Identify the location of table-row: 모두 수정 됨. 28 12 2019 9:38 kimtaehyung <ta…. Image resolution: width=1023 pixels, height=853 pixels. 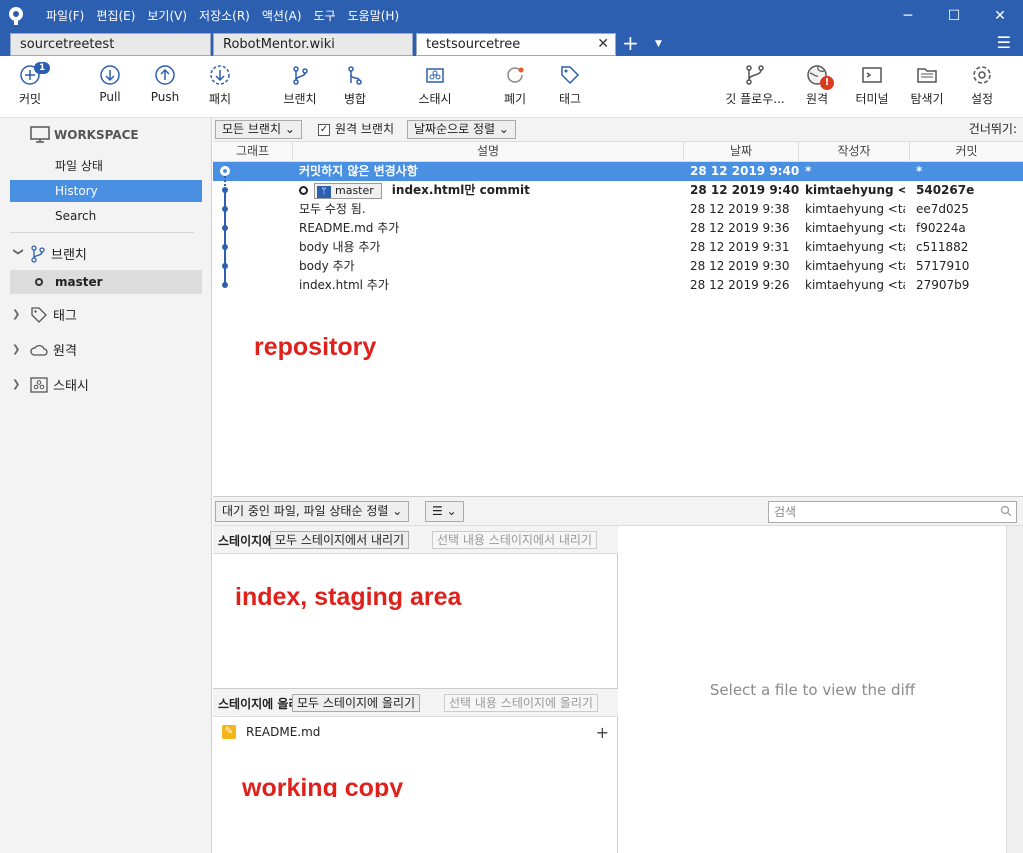
(618, 209).